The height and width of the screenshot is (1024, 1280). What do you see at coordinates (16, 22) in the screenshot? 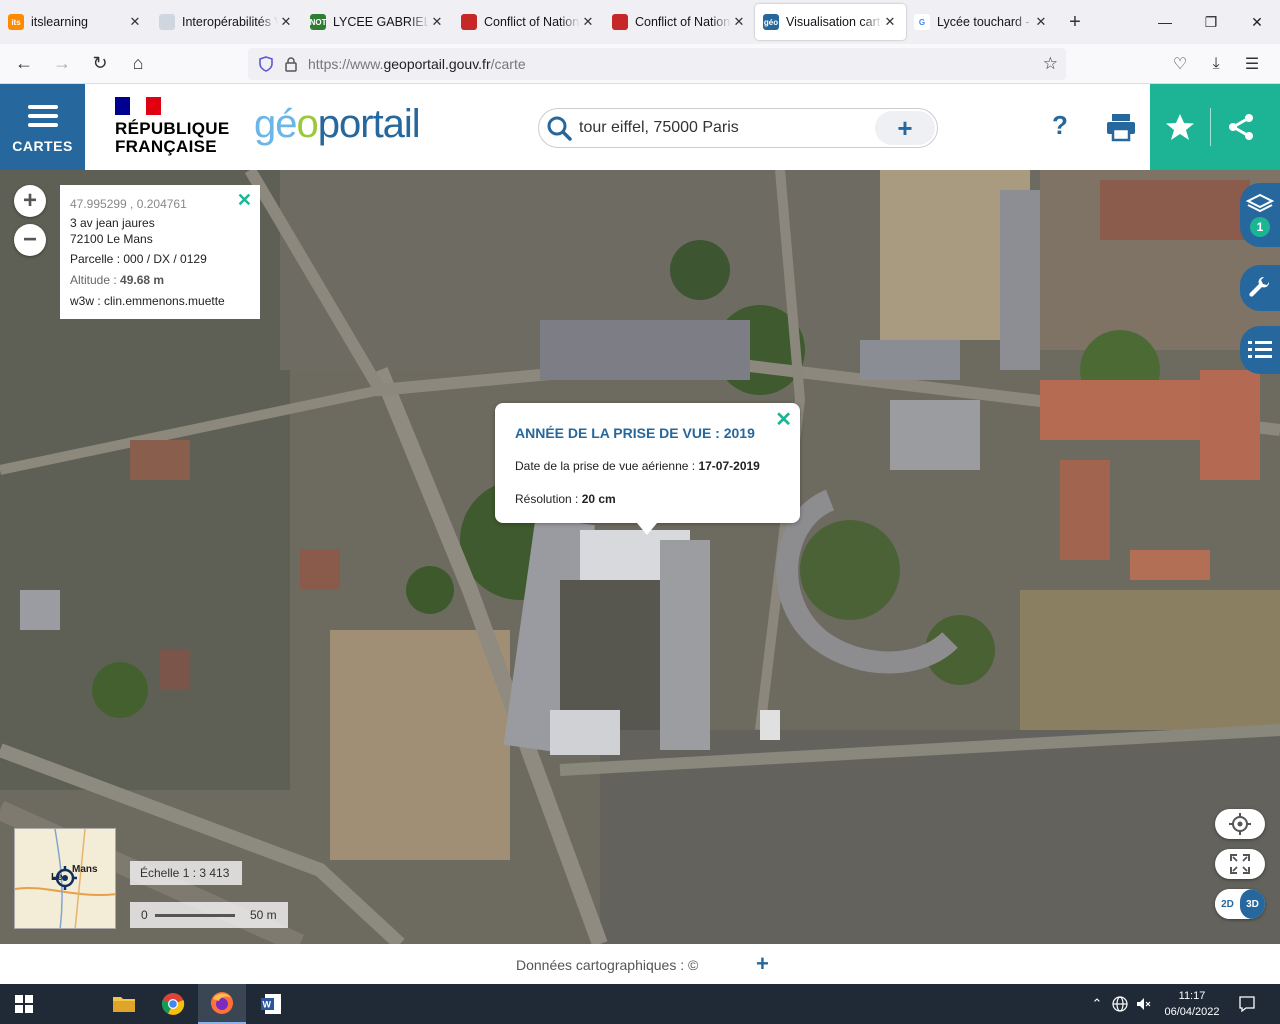
I see `itslearning-icon: its` at bounding box center [16, 22].